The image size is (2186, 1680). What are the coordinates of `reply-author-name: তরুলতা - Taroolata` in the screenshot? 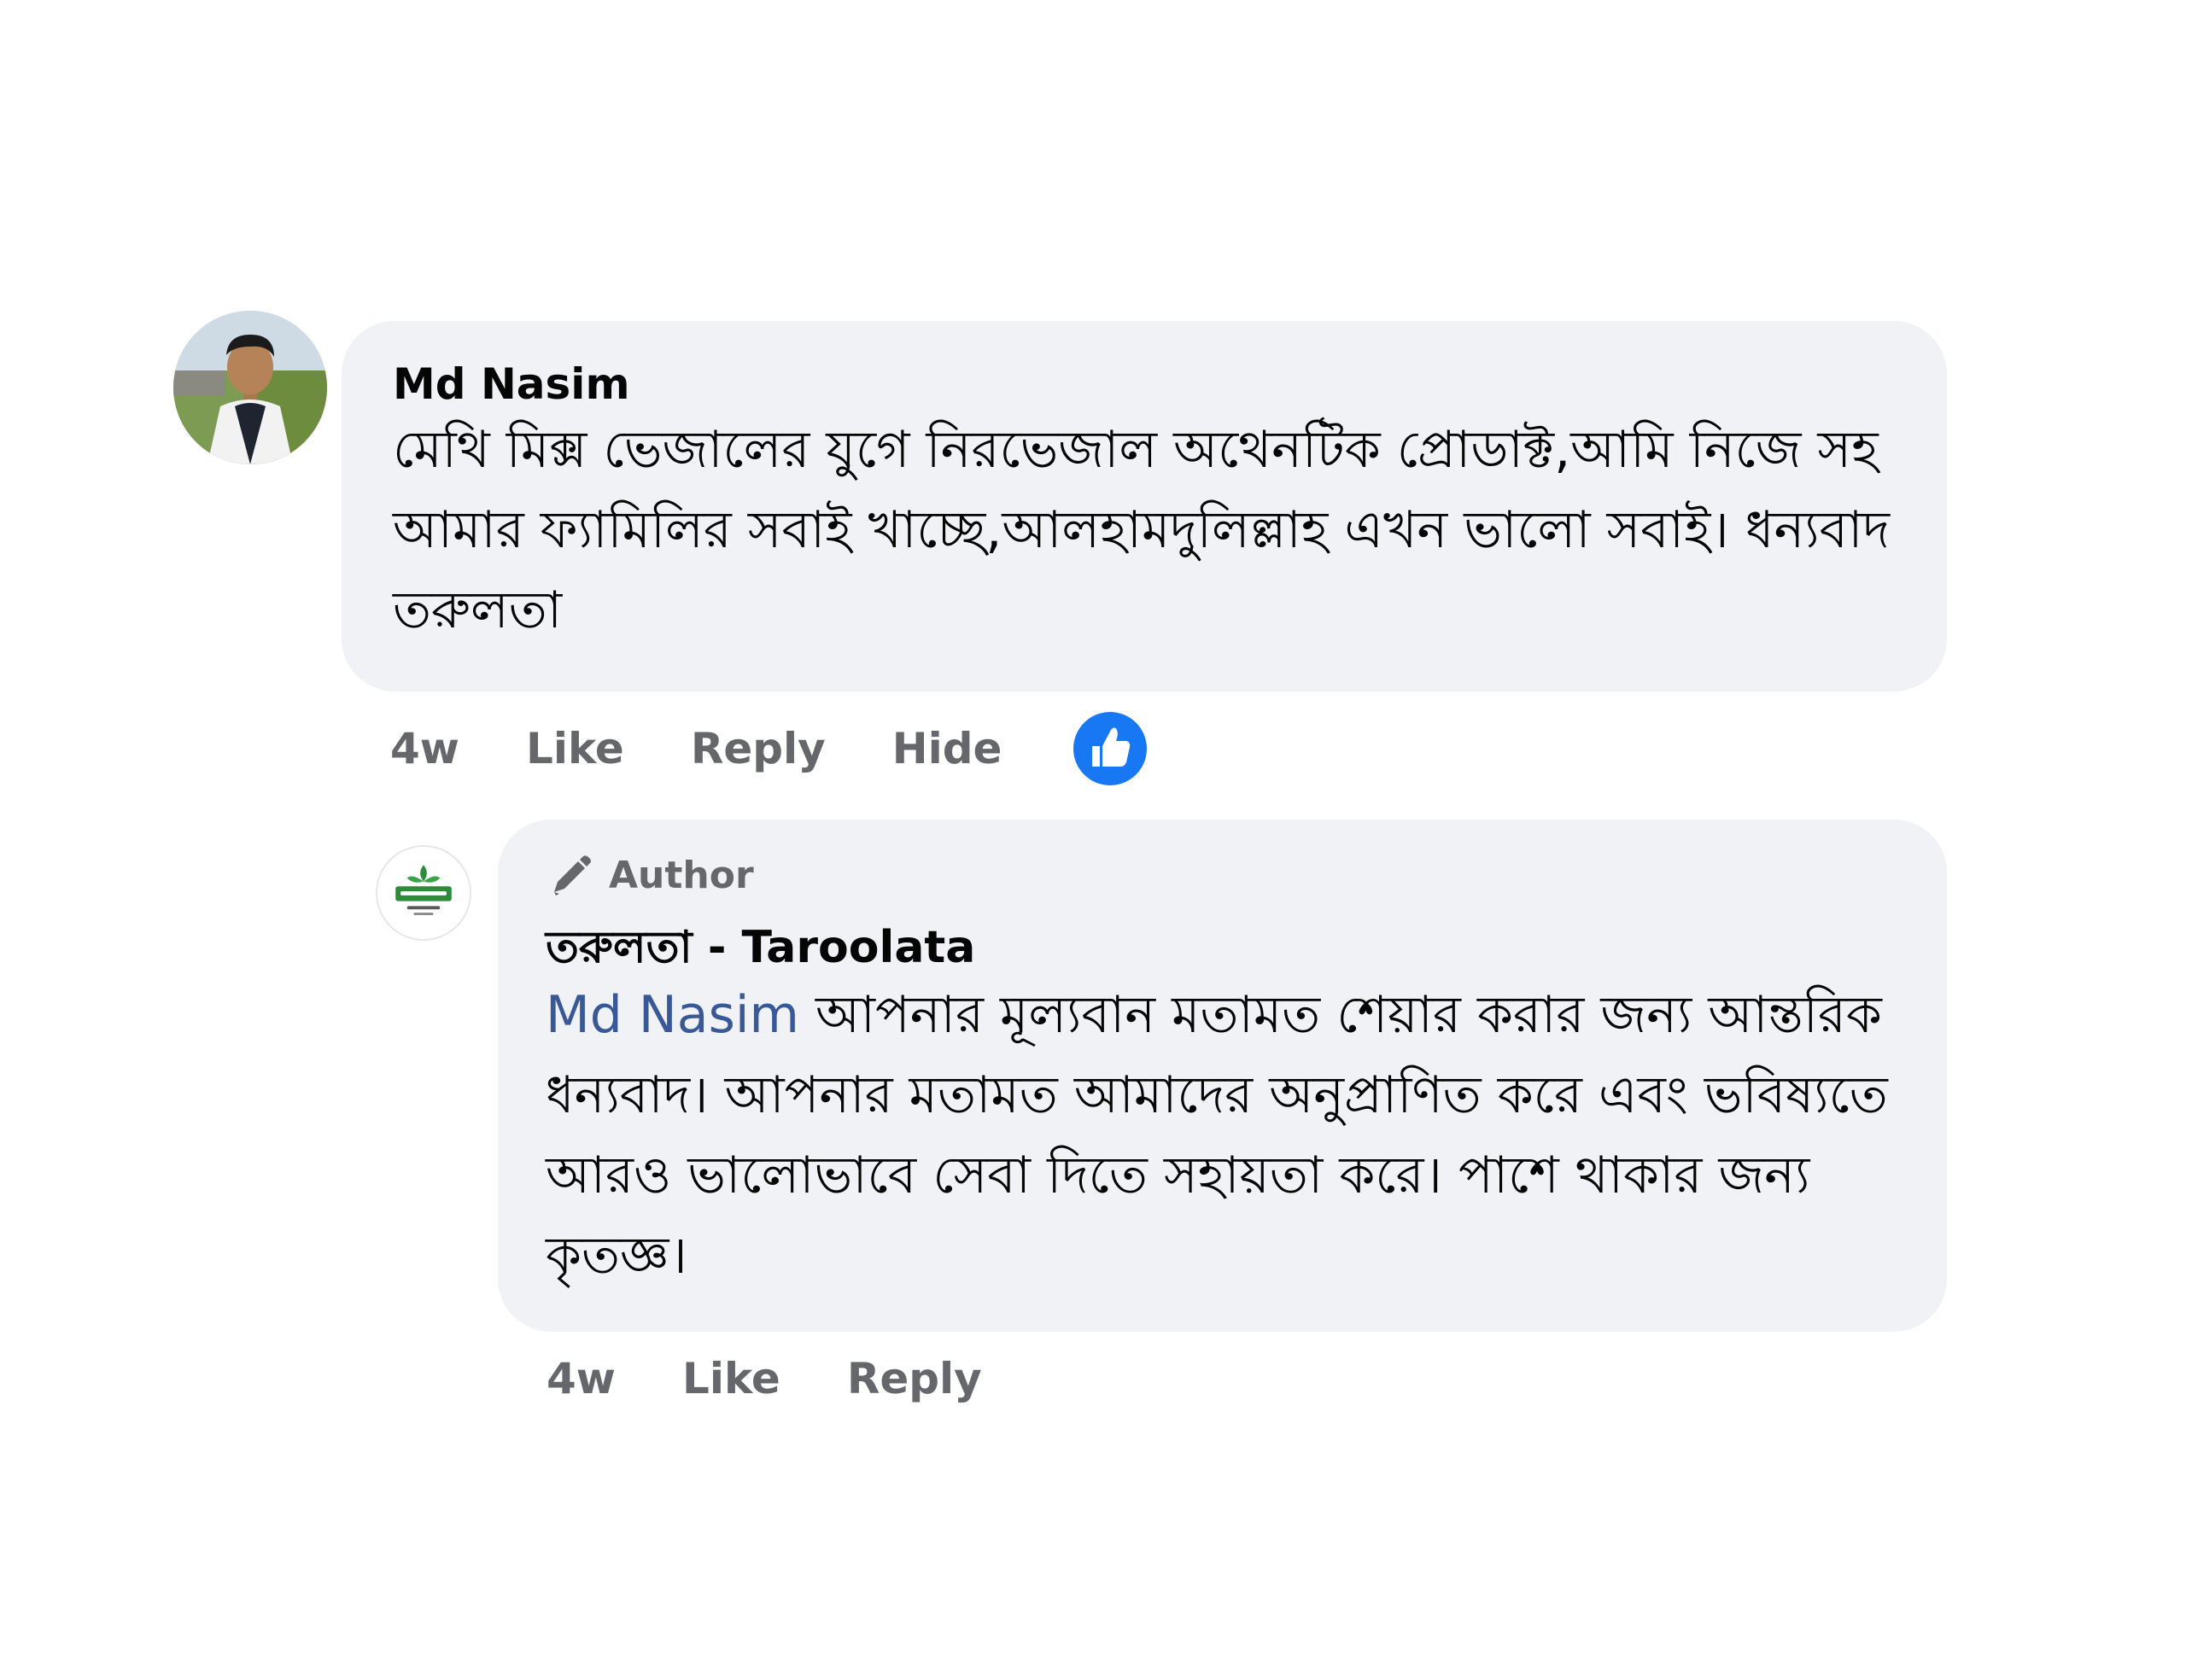 It's located at (1246, 948).